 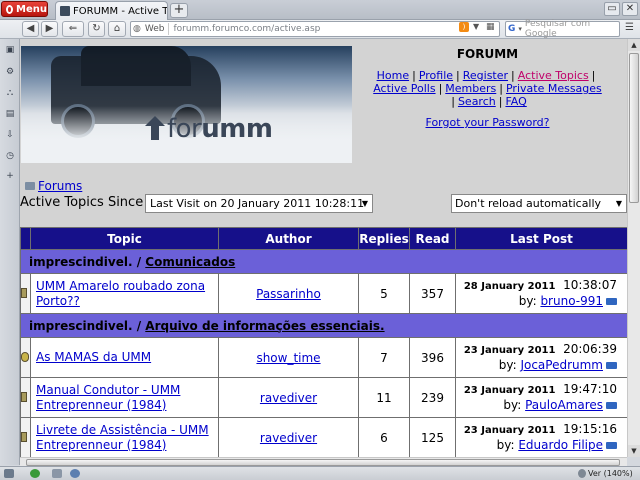 What do you see at coordinates (634, 45) in the screenshot?
I see `scroll-up-icon: ▲` at bounding box center [634, 45].